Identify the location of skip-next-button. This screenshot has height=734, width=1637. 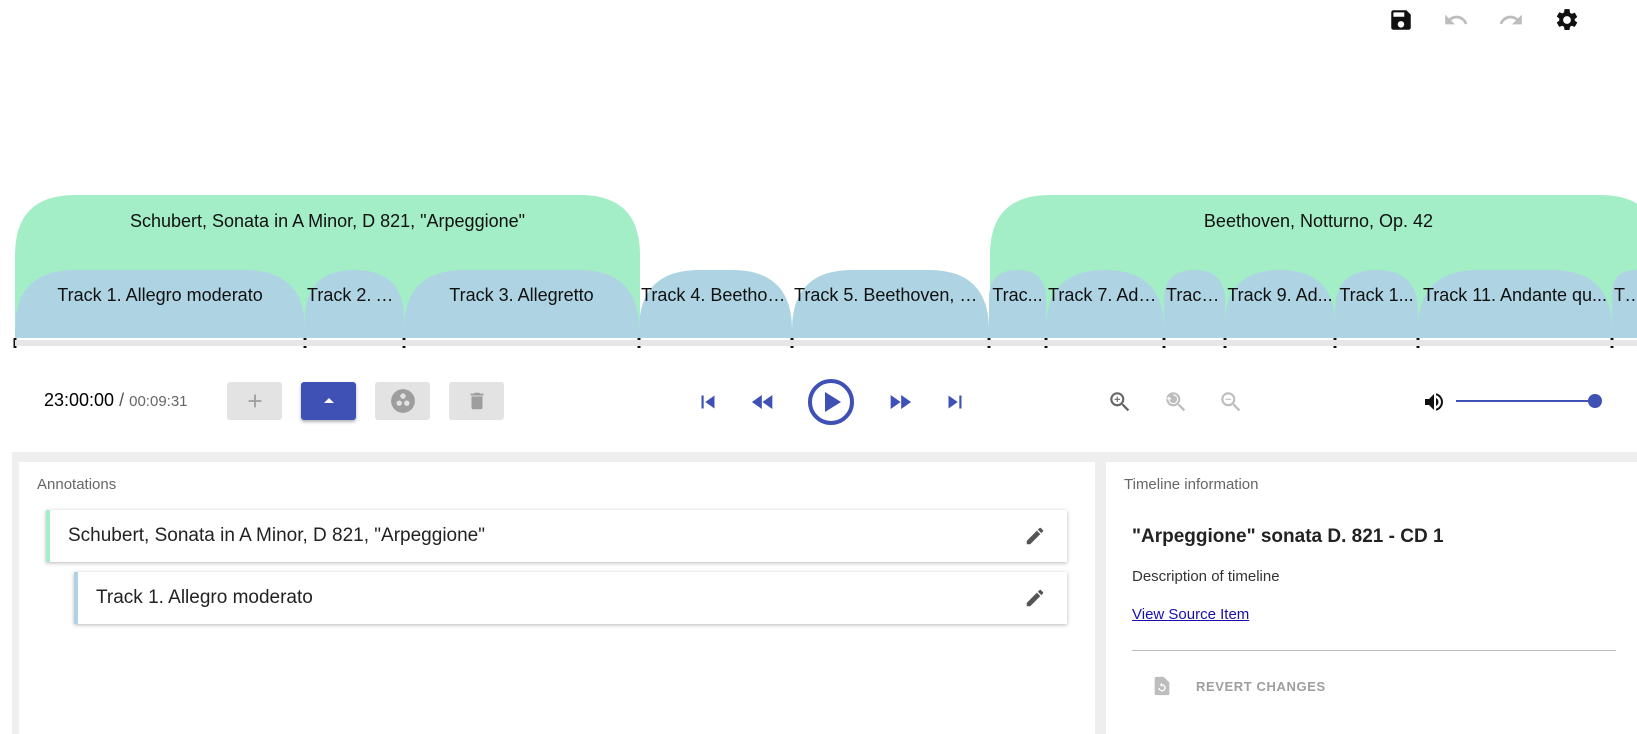
(955, 402).